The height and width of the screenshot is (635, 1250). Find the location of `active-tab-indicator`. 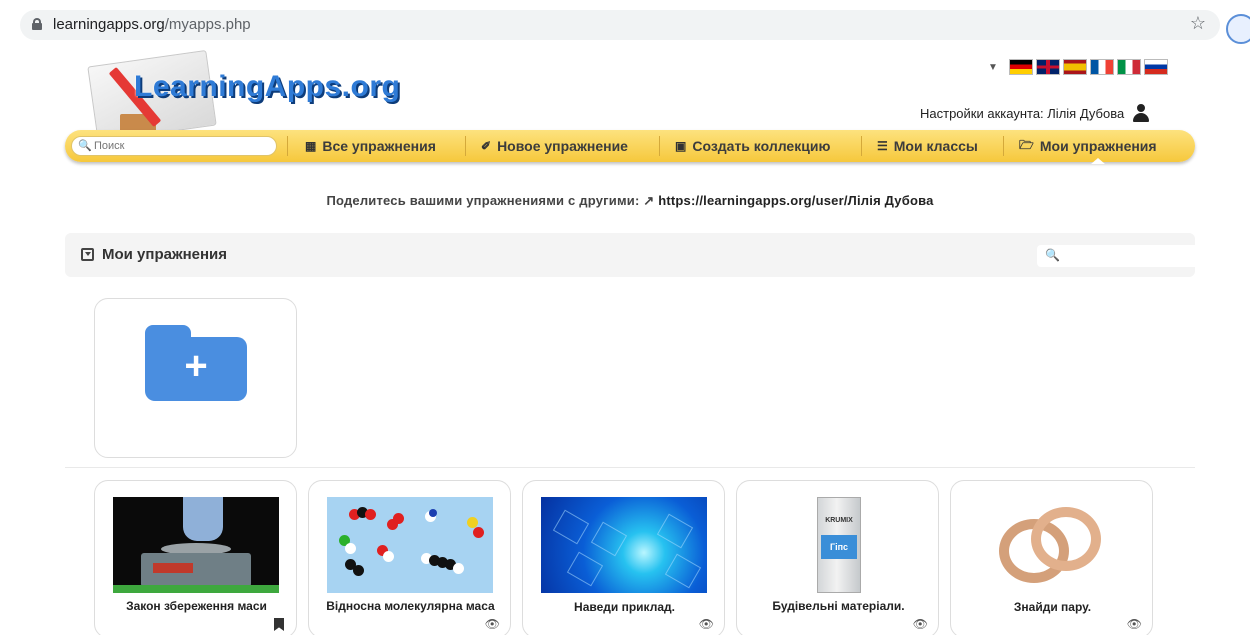

active-tab-indicator is located at coordinates (1098, 161).